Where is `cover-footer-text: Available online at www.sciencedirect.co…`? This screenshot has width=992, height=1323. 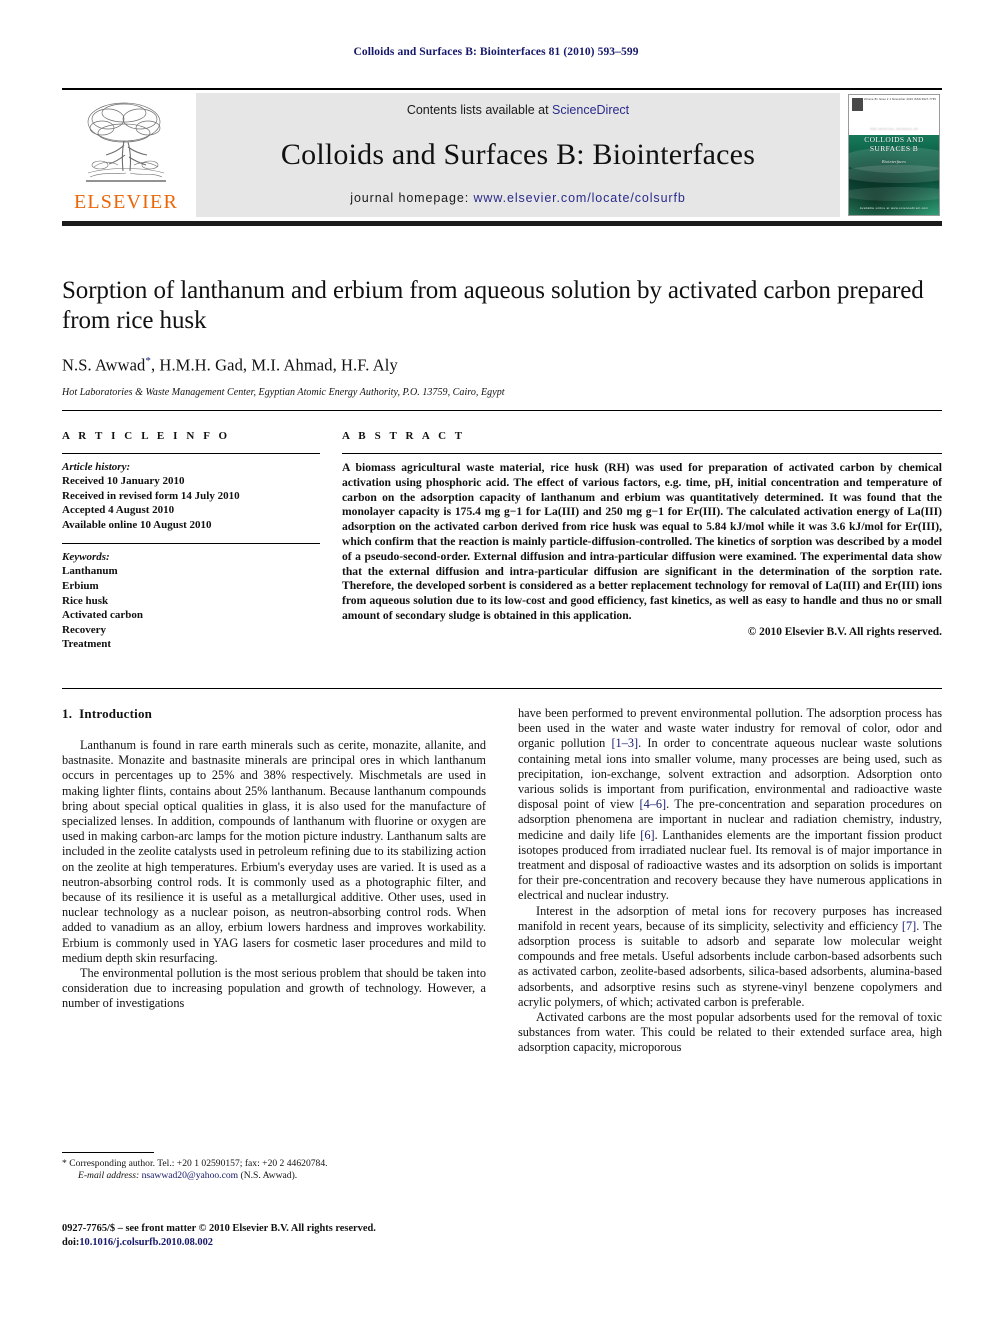 cover-footer-text: Available online at www.sciencedirect.co… is located at coordinates (894, 208).